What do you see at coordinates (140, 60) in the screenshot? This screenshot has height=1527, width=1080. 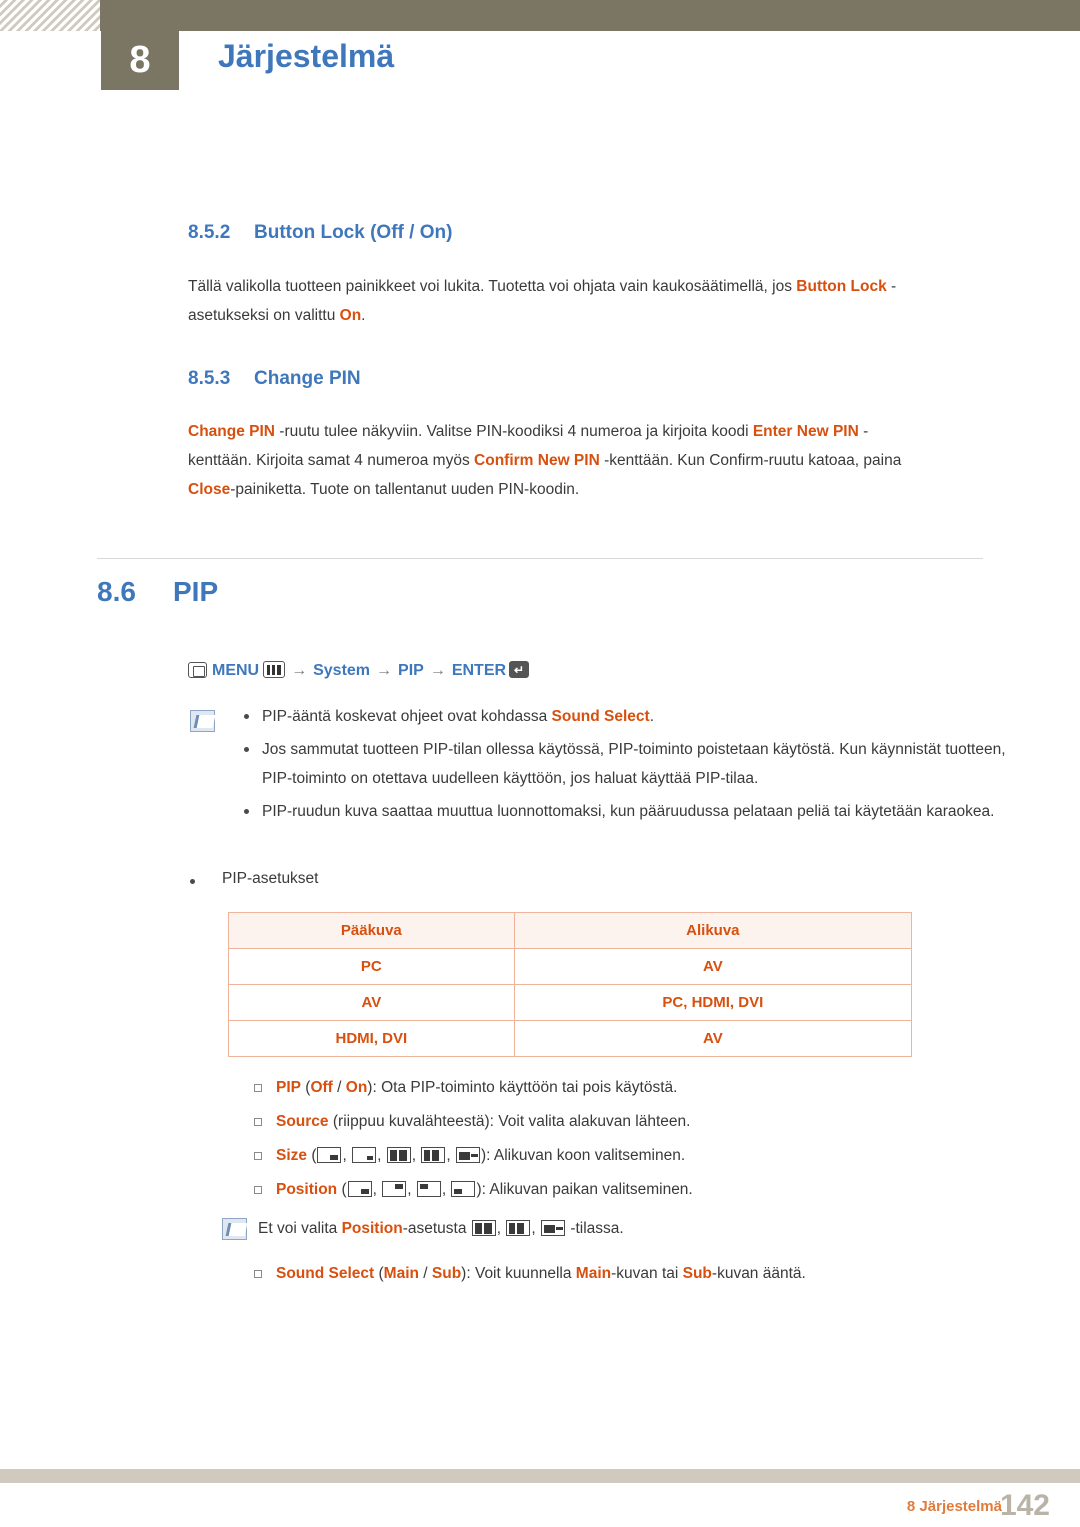 I see `chapter-number: 8` at bounding box center [140, 60].